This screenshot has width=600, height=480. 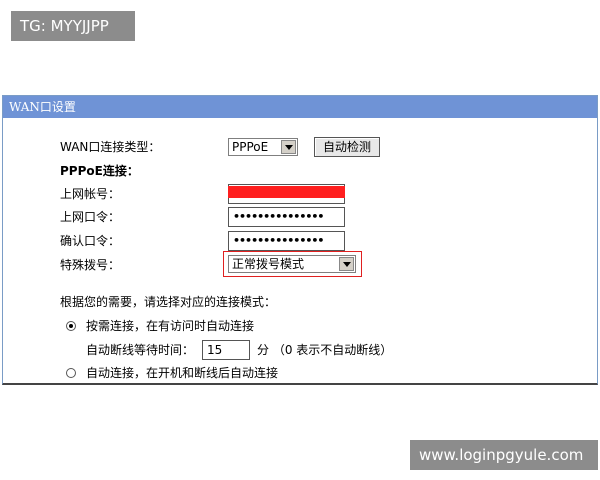 What do you see at coordinates (99, 171) in the screenshot?
I see `pppoe-heading: PPPoE连接：` at bounding box center [99, 171].